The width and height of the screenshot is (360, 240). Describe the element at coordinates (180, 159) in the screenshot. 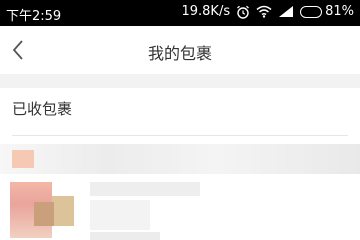

I see `blurred-store-row` at that location.